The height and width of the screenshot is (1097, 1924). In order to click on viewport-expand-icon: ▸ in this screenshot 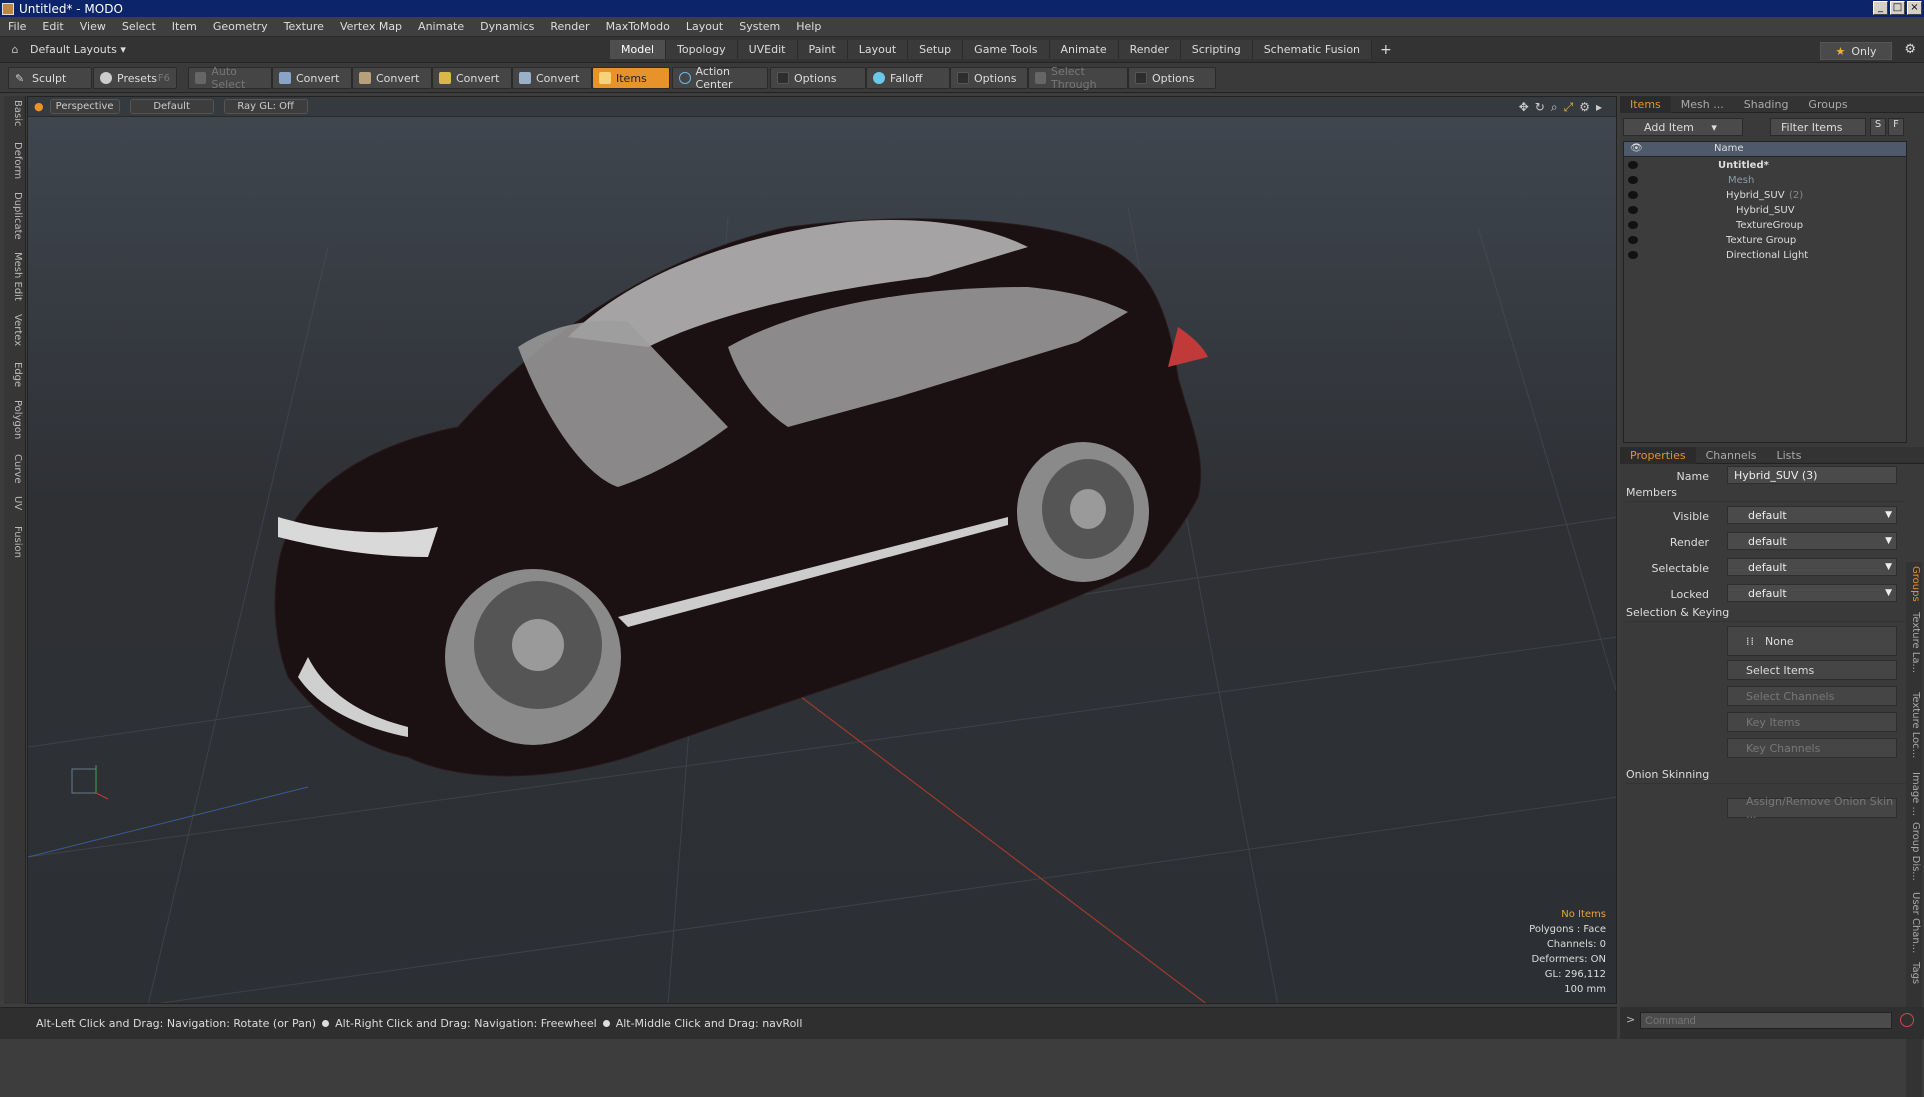, I will do `click(1599, 107)`.